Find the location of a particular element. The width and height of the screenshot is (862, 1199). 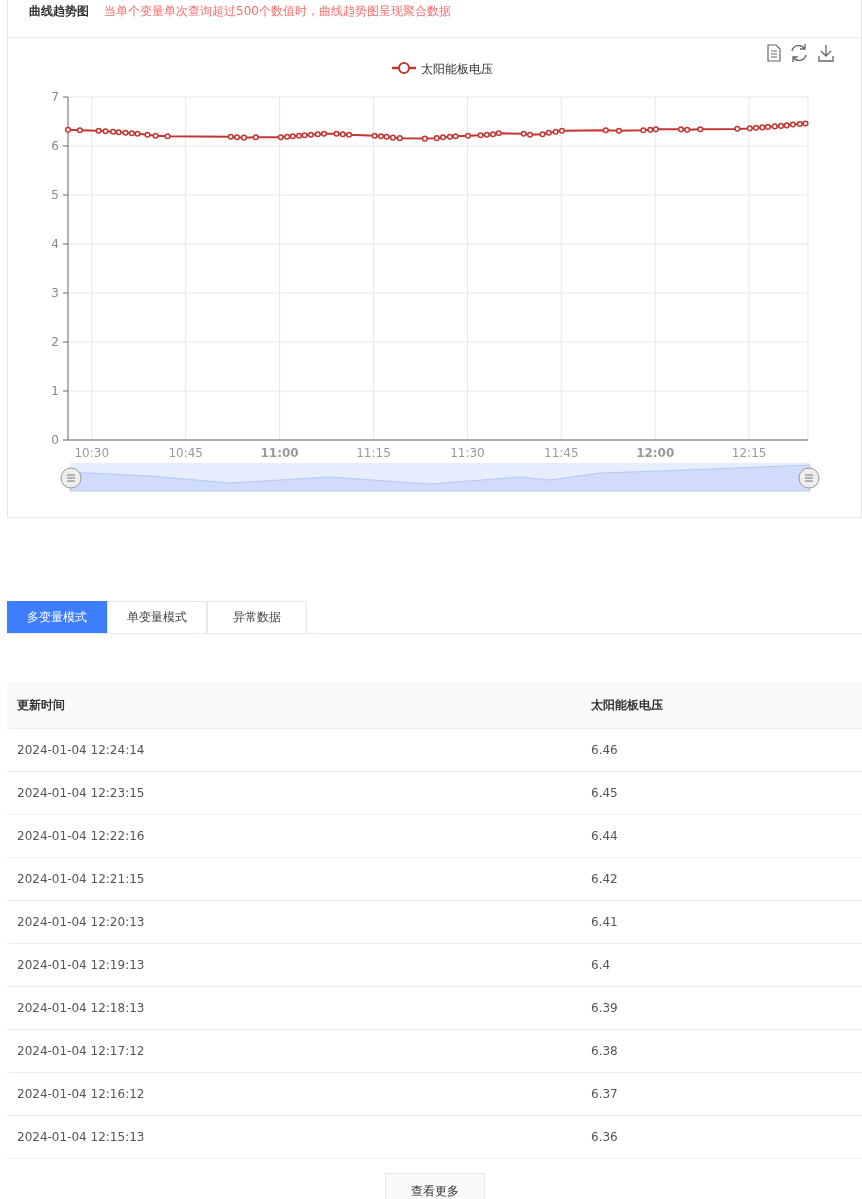

table-cell-text: 2024-01-04 12:23:15 is located at coordinates (81, 793).